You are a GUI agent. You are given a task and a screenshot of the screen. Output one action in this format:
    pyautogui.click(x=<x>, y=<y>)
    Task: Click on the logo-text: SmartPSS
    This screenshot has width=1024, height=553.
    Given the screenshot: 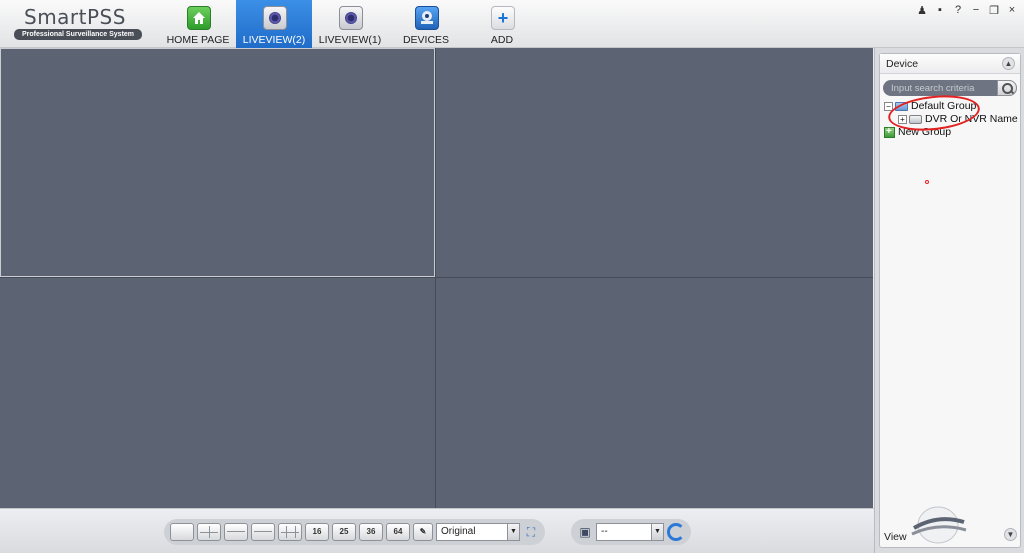 What is the action you would take?
    pyautogui.click(x=75, y=17)
    